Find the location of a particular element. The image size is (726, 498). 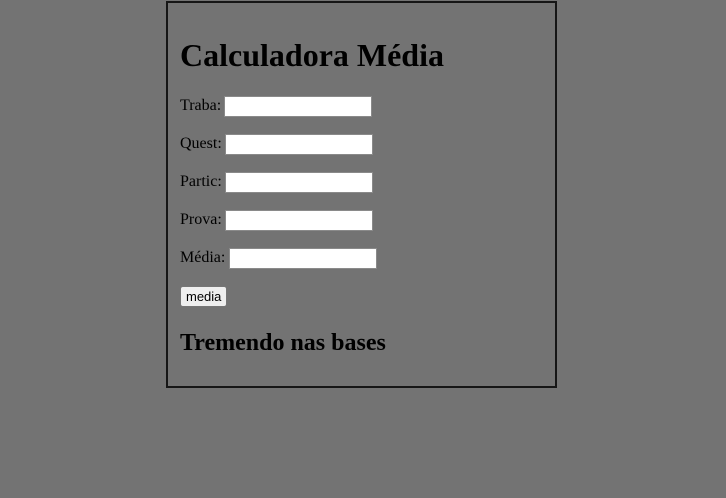

participacao-label: Partic: is located at coordinates (201, 181).